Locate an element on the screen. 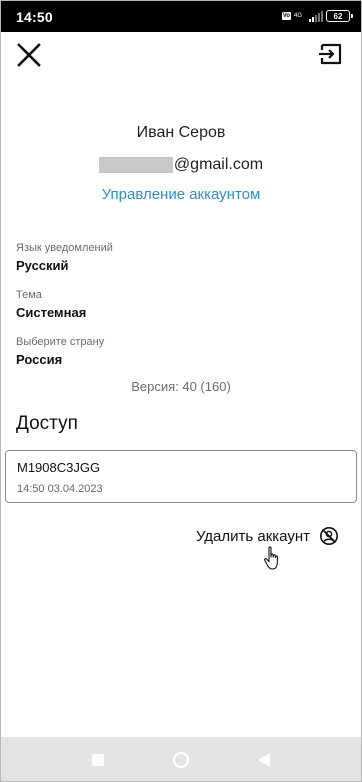  logout-icon is located at coordinates (330, 54).